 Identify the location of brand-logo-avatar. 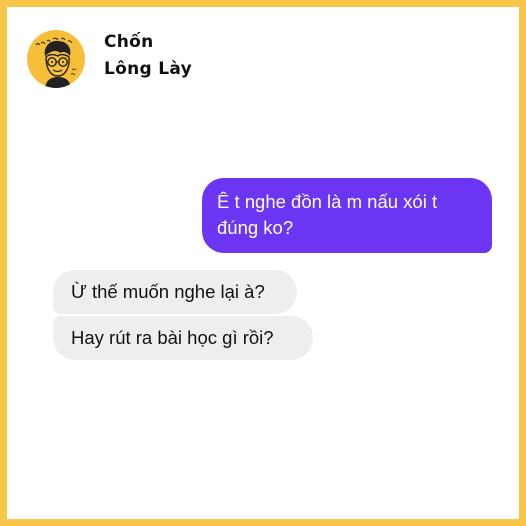
(56, 59).